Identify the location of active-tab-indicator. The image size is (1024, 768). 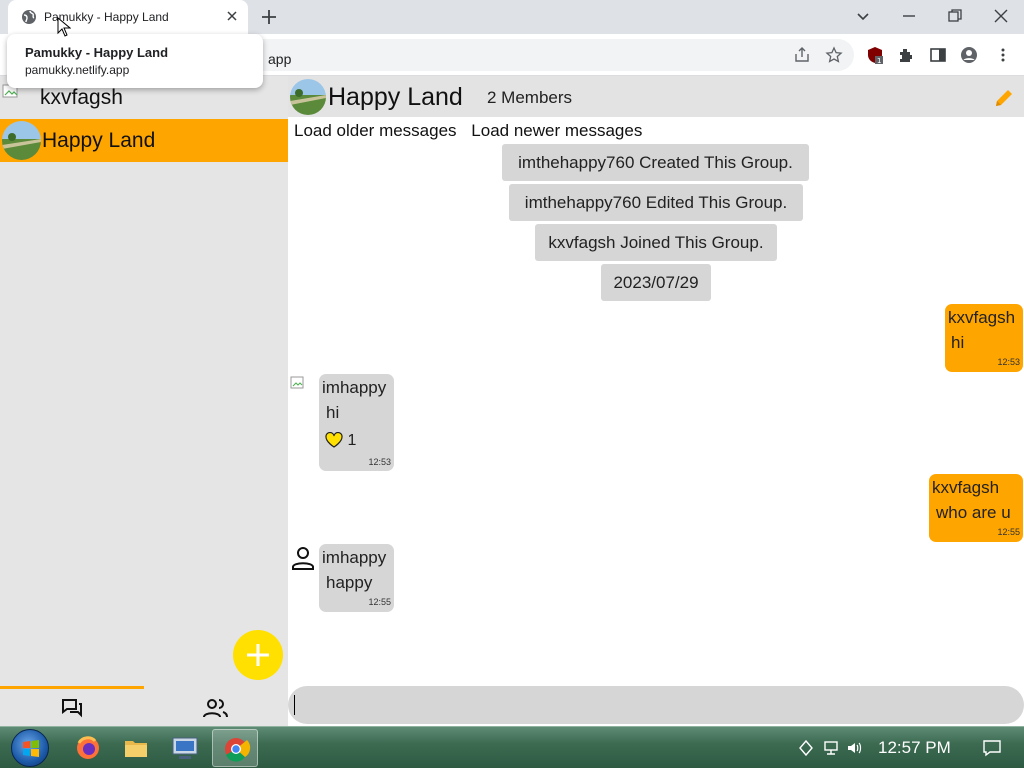
(72, 687).